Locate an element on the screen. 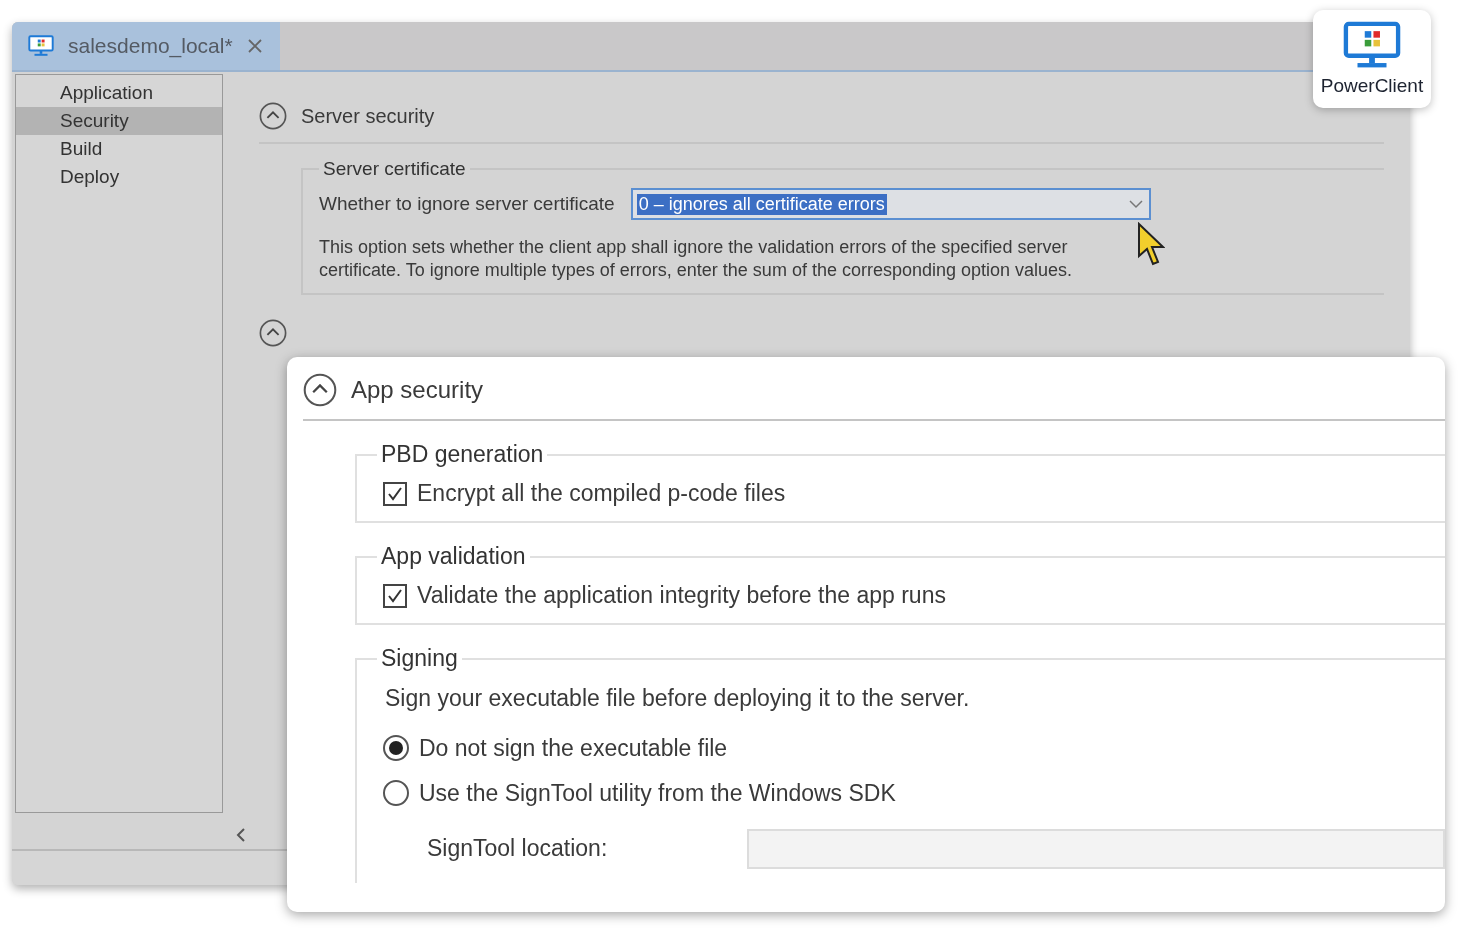 Image resolution: width=1464 pixels, height=937 pixels. close-icon is located at coordinates (254, 46).